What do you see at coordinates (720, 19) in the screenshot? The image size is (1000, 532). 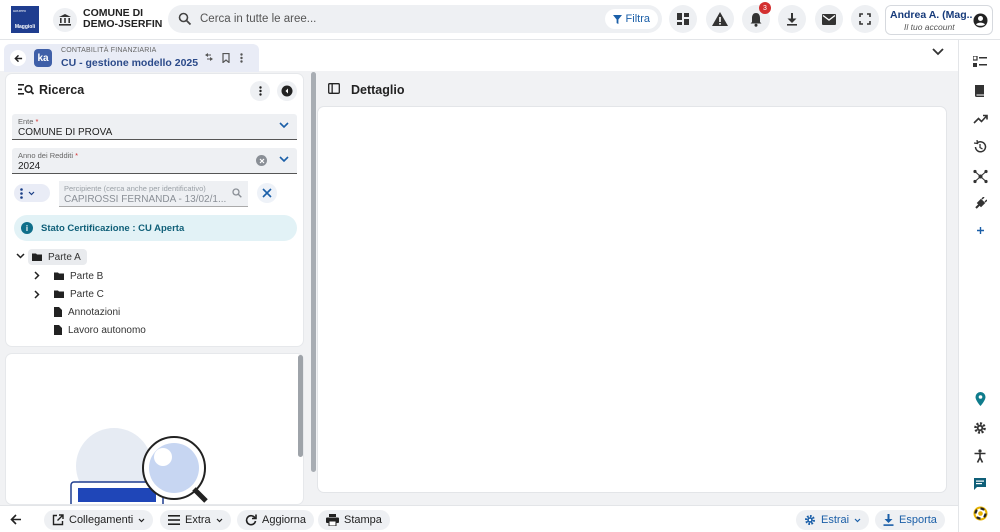 I see `alerts-button` at bounding box center [720, 19].